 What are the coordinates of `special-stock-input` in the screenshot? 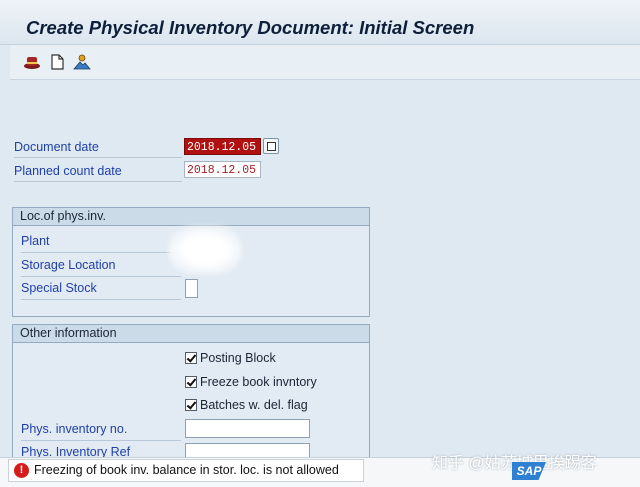 It's located at (191, 288).